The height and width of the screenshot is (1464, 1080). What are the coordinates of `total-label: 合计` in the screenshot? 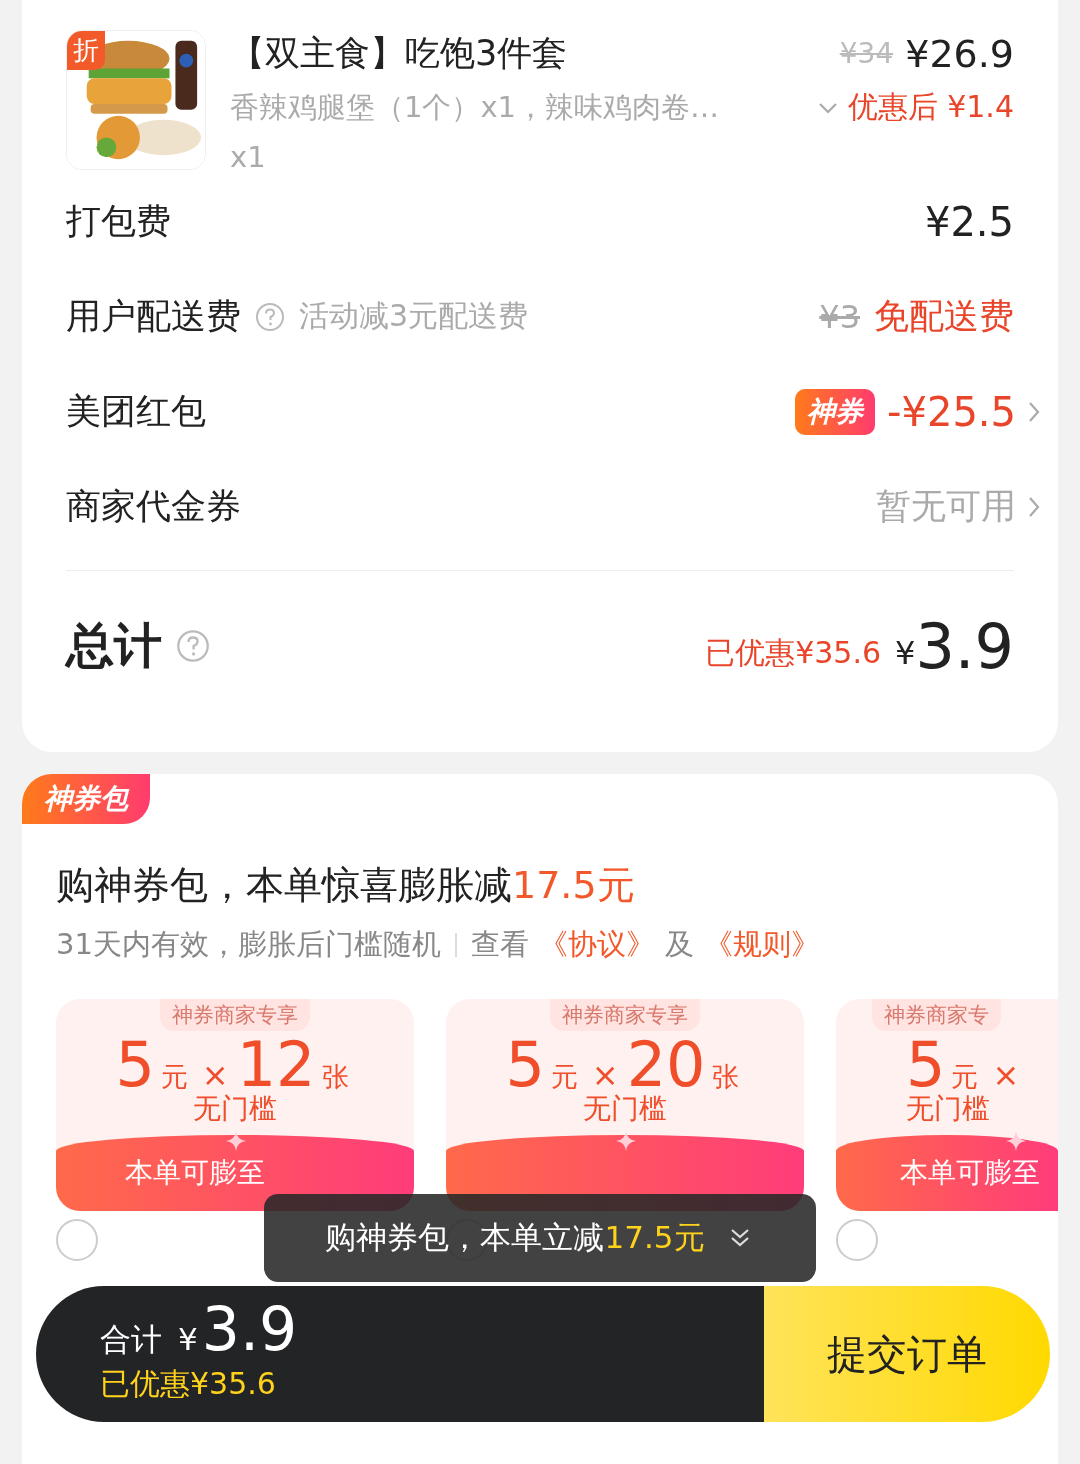 It's located at (131, 1339).